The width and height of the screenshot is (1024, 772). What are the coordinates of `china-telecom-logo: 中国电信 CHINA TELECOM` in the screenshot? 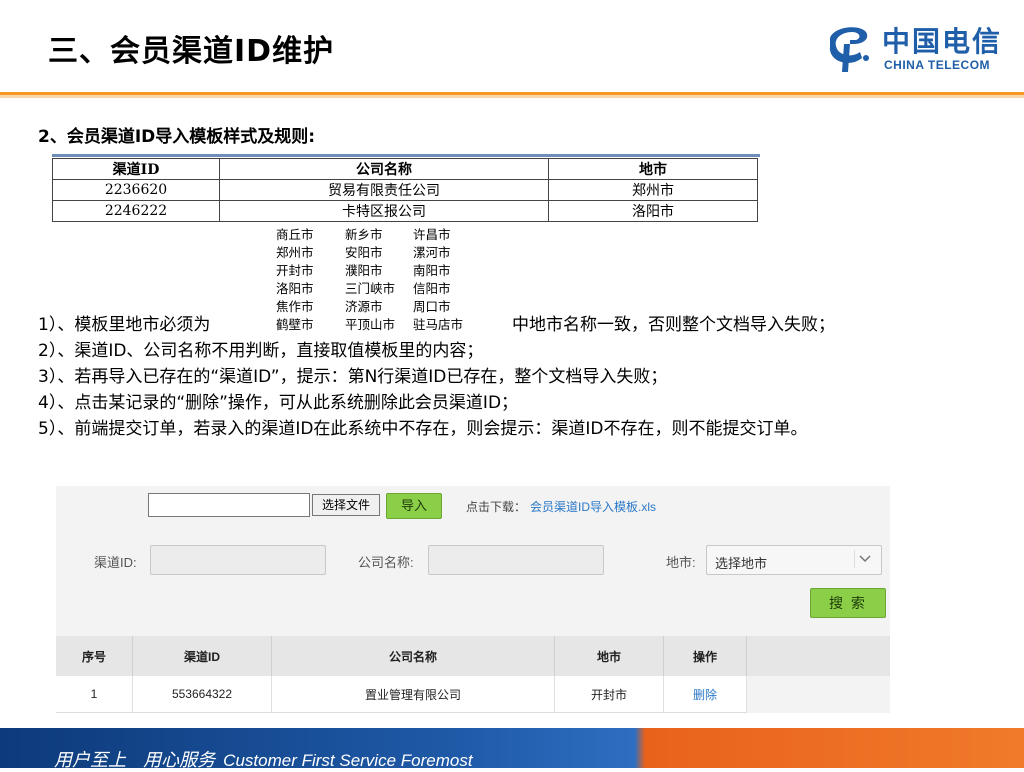 It's located at (915, 48).